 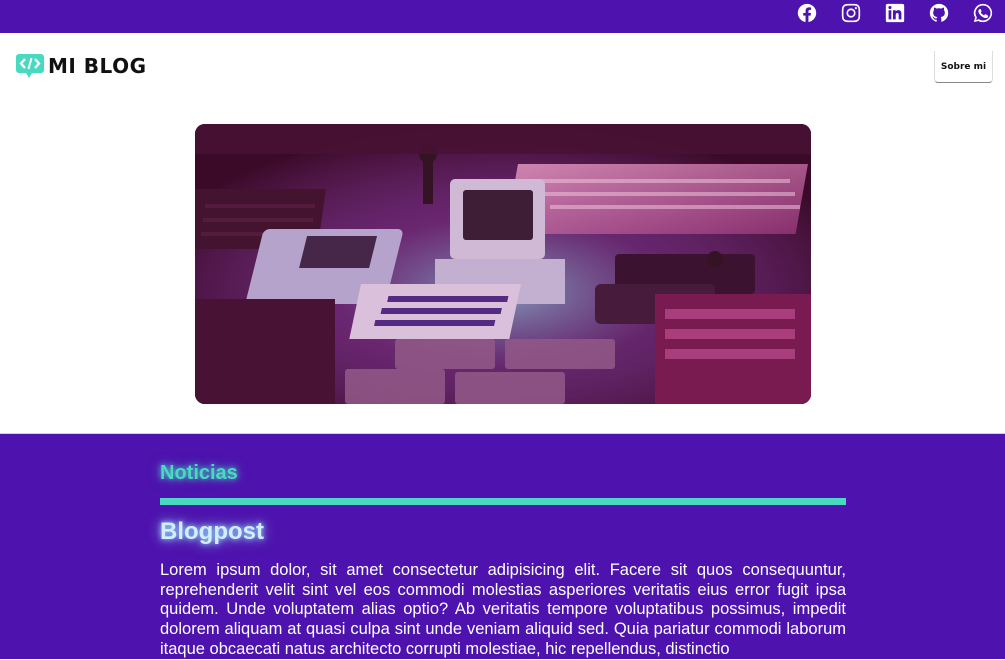 What do you see at coordinates (502, 16) in the screenshot?
I see `top-bar` at bounding box center [502, 16].